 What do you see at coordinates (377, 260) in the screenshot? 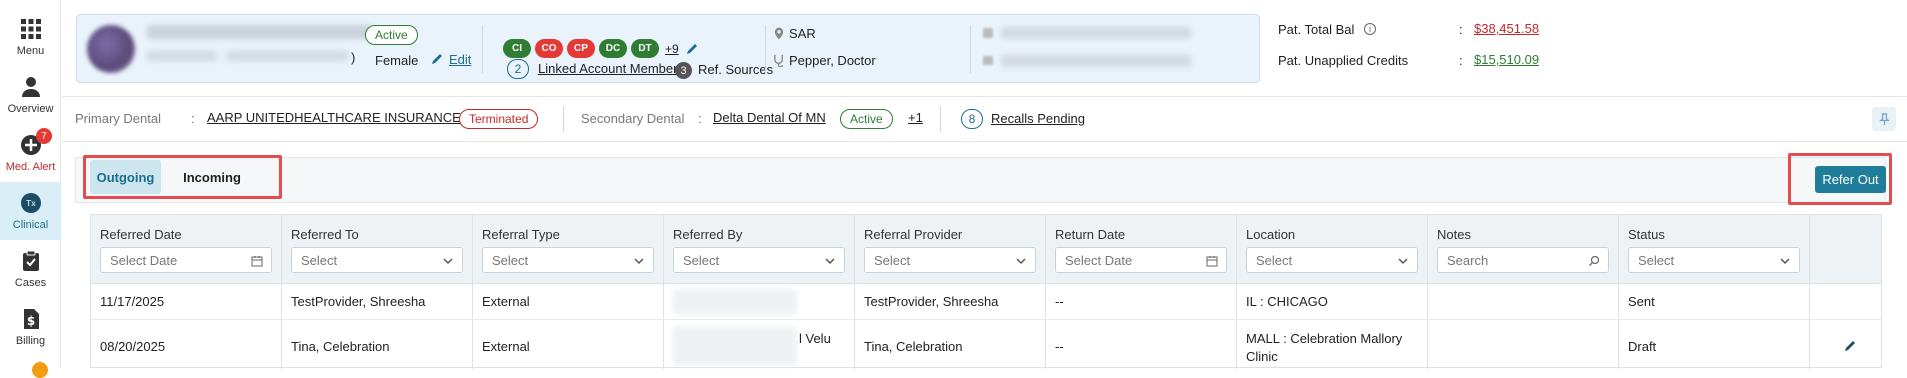
I see `referred-to-filter: Select` at bounding box center [377, 260].